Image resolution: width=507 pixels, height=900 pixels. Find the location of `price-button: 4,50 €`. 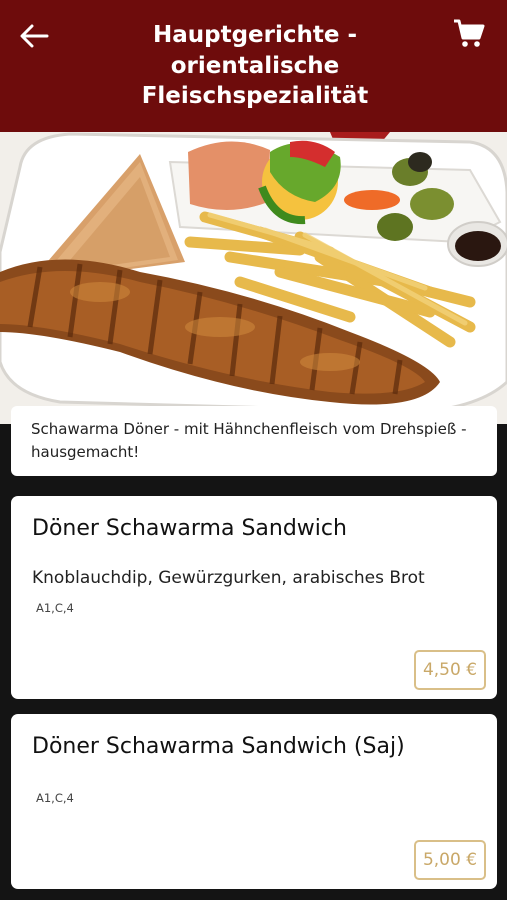

price-button: 4,50 € is located at coordinates (450, 670).